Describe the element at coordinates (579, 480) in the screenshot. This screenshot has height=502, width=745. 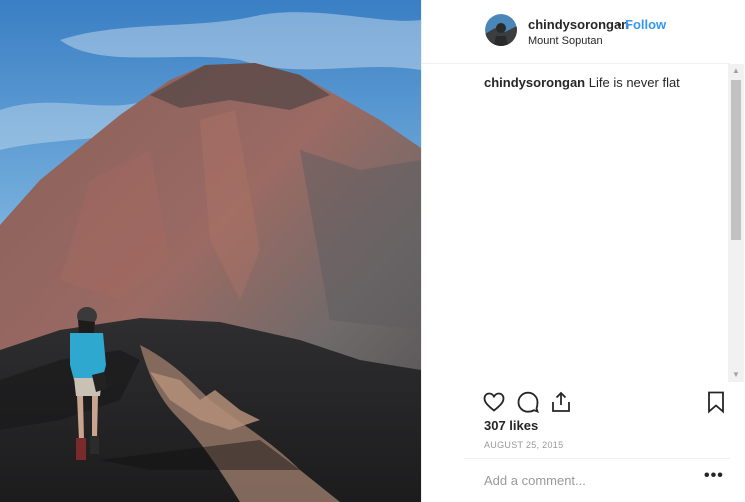
I see `comment-input` at that location.